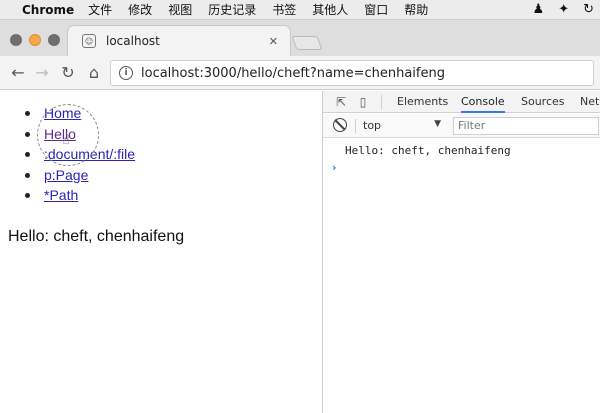  What do you see at coordinates (126, 73) in the screenshot?
I see `site-info-icon: i` at bounding box center [126, 73].